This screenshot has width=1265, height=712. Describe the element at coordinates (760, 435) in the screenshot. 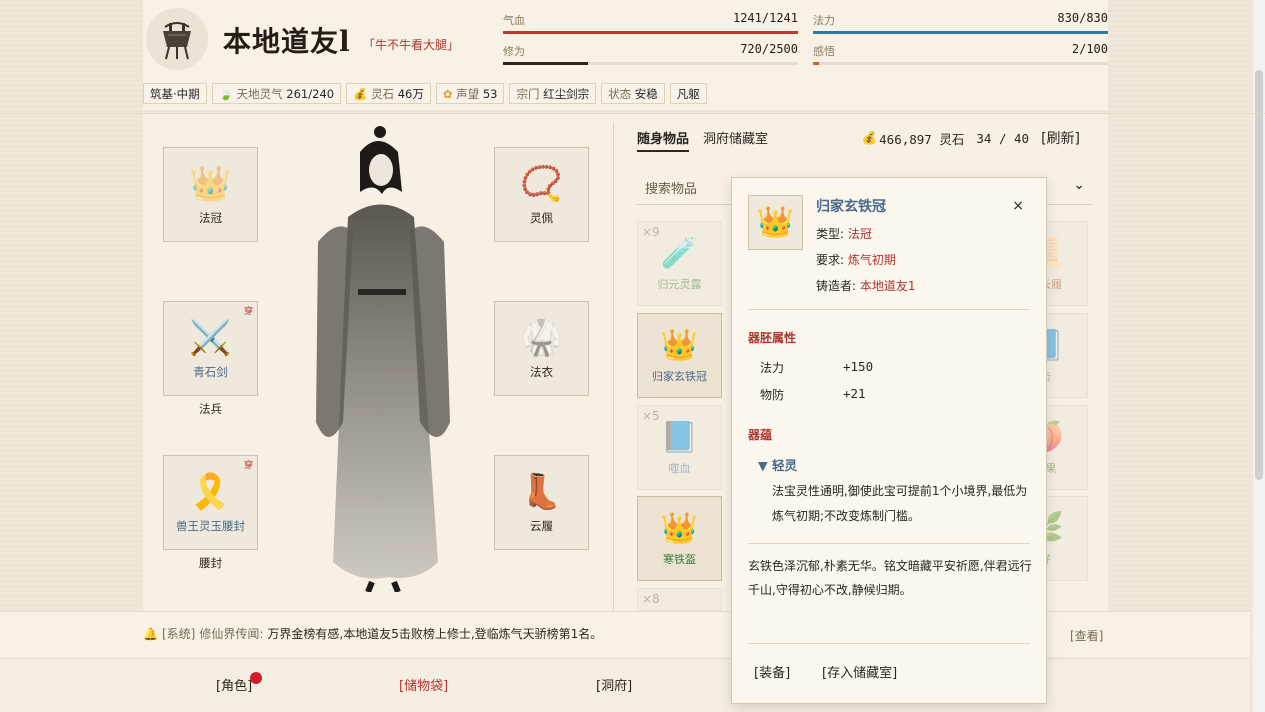

I see `tooltip-section-aura: 器蕴` at that location.